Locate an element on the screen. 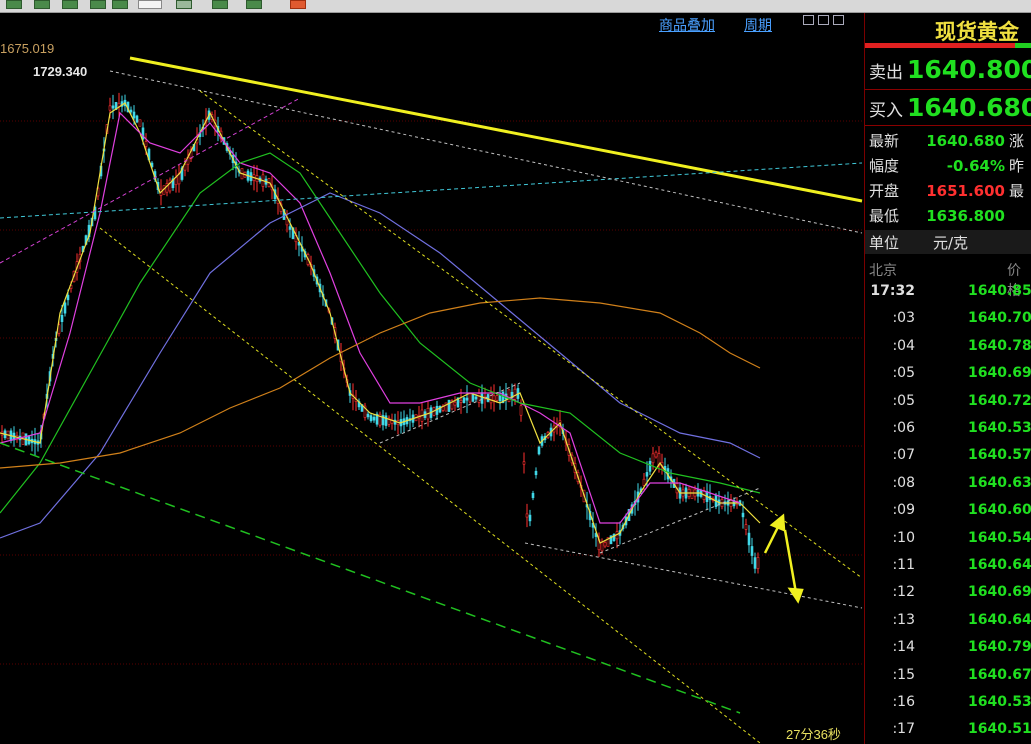  sell-label: 卖出 is located at coordinates (886, 73).